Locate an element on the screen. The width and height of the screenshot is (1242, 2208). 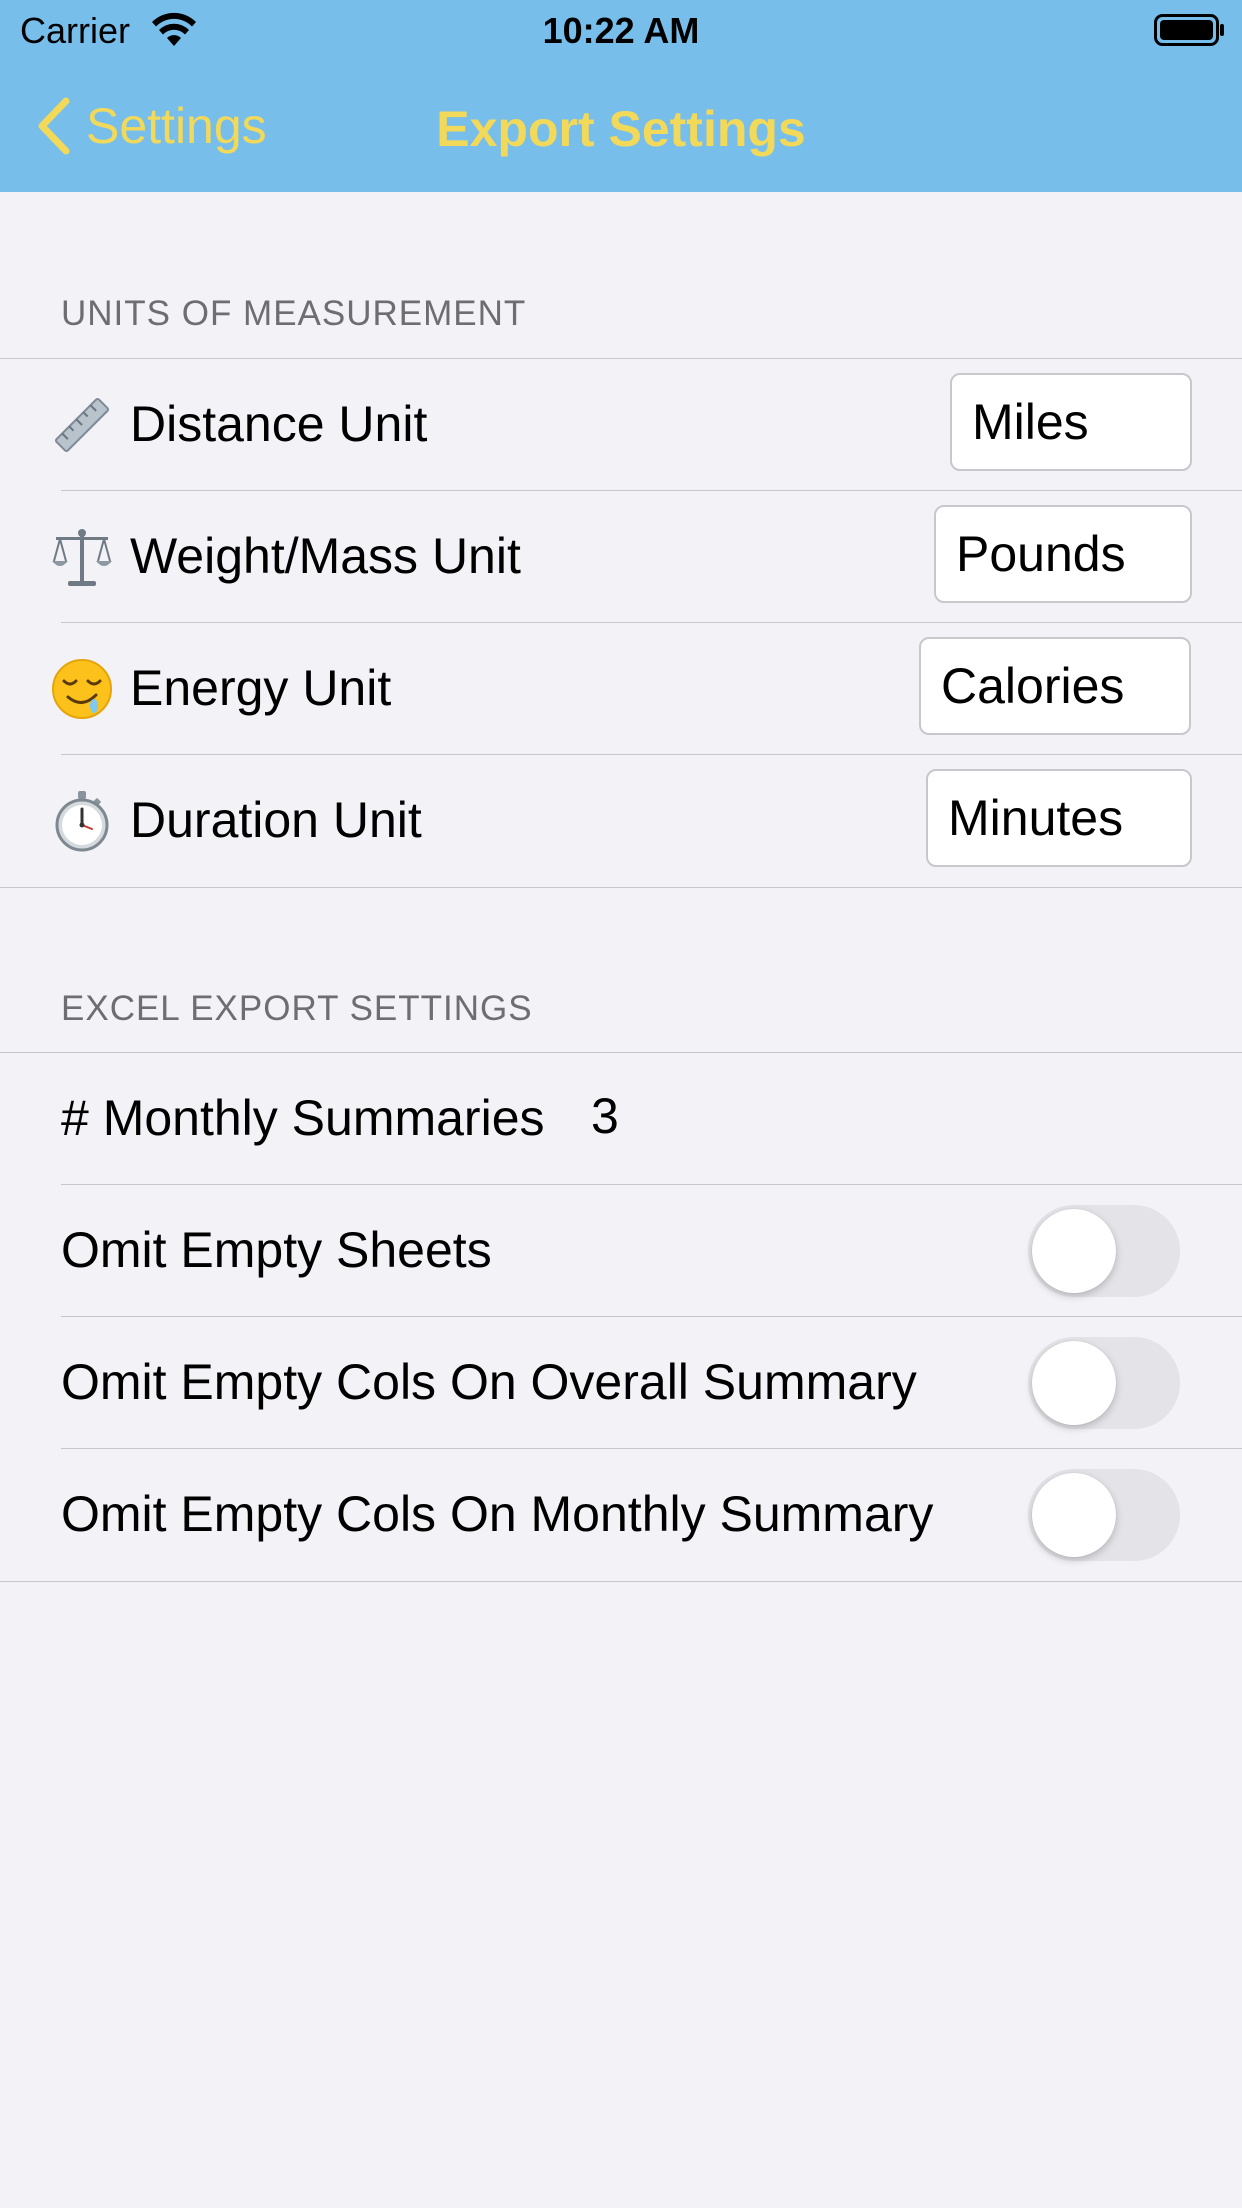
monthly-summaries-value: 3 is located at coordinates (605, 1116).